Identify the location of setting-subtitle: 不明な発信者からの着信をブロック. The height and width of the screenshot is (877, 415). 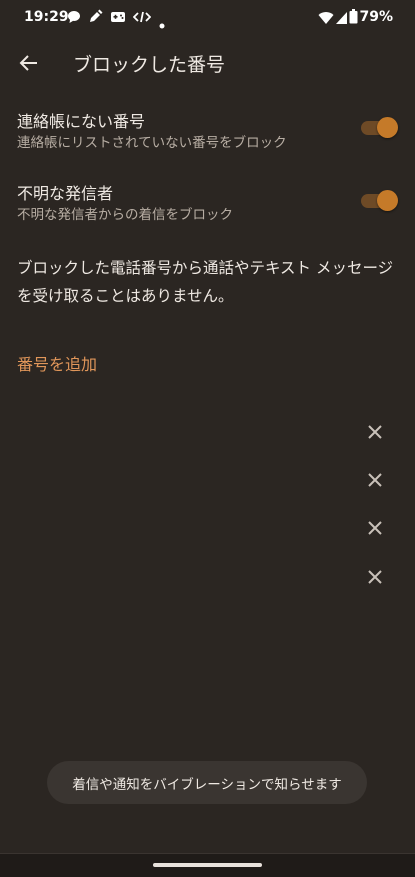
(125, 215).